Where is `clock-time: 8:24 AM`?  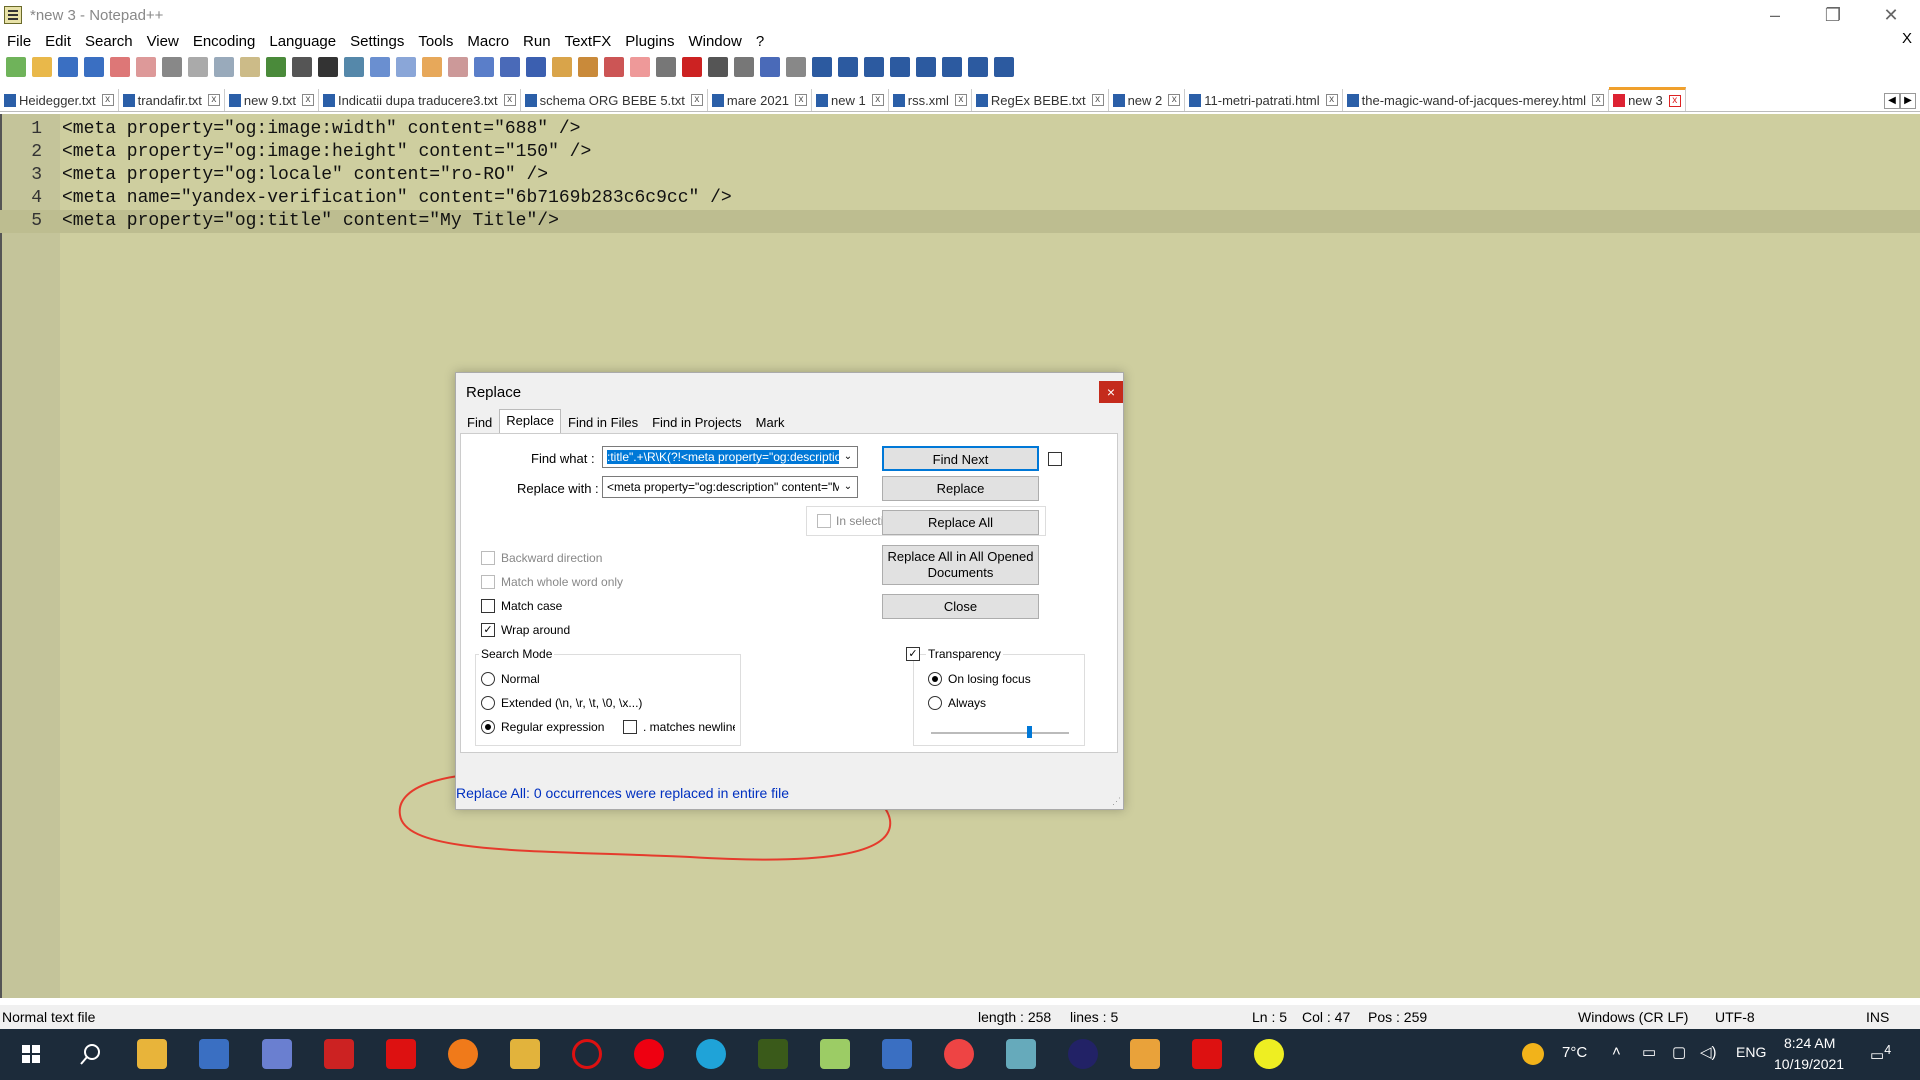 clock-time: 8:24 AM is located at coordinates (1809, 1043).